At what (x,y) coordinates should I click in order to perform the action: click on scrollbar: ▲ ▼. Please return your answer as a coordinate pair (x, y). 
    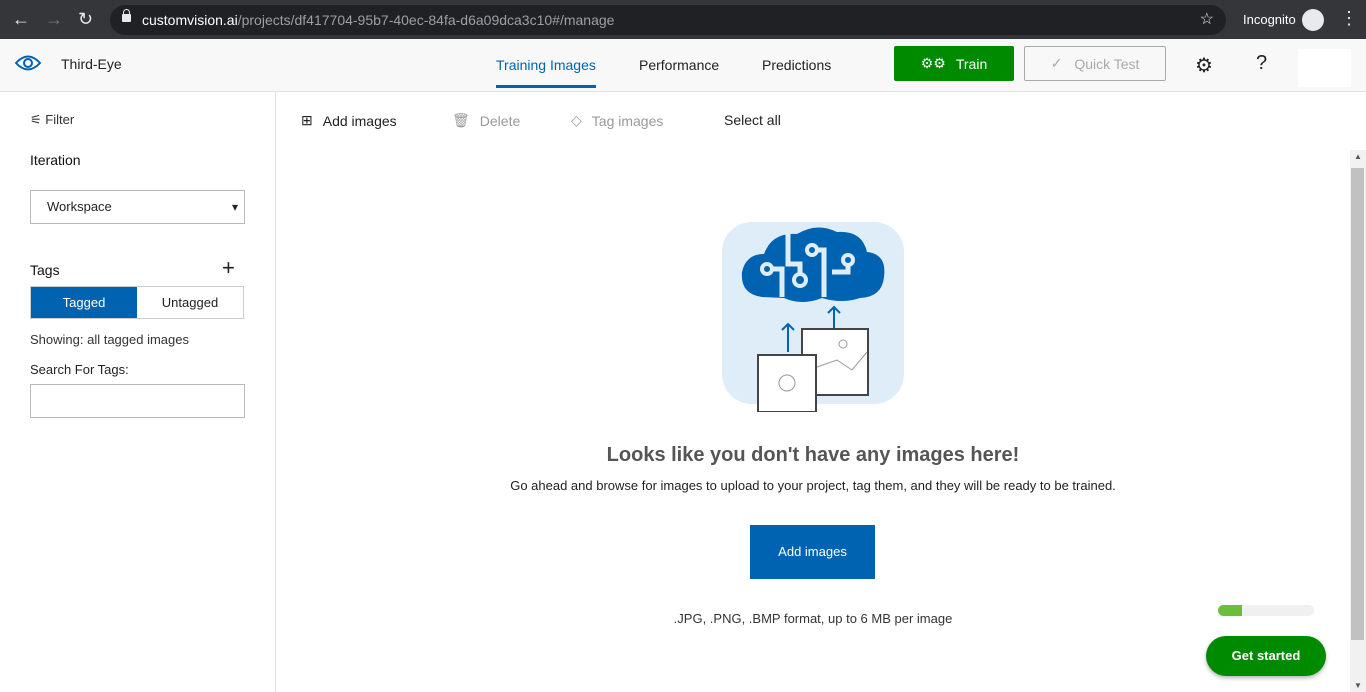
    Looking at the image, I should click on (1358, 421).